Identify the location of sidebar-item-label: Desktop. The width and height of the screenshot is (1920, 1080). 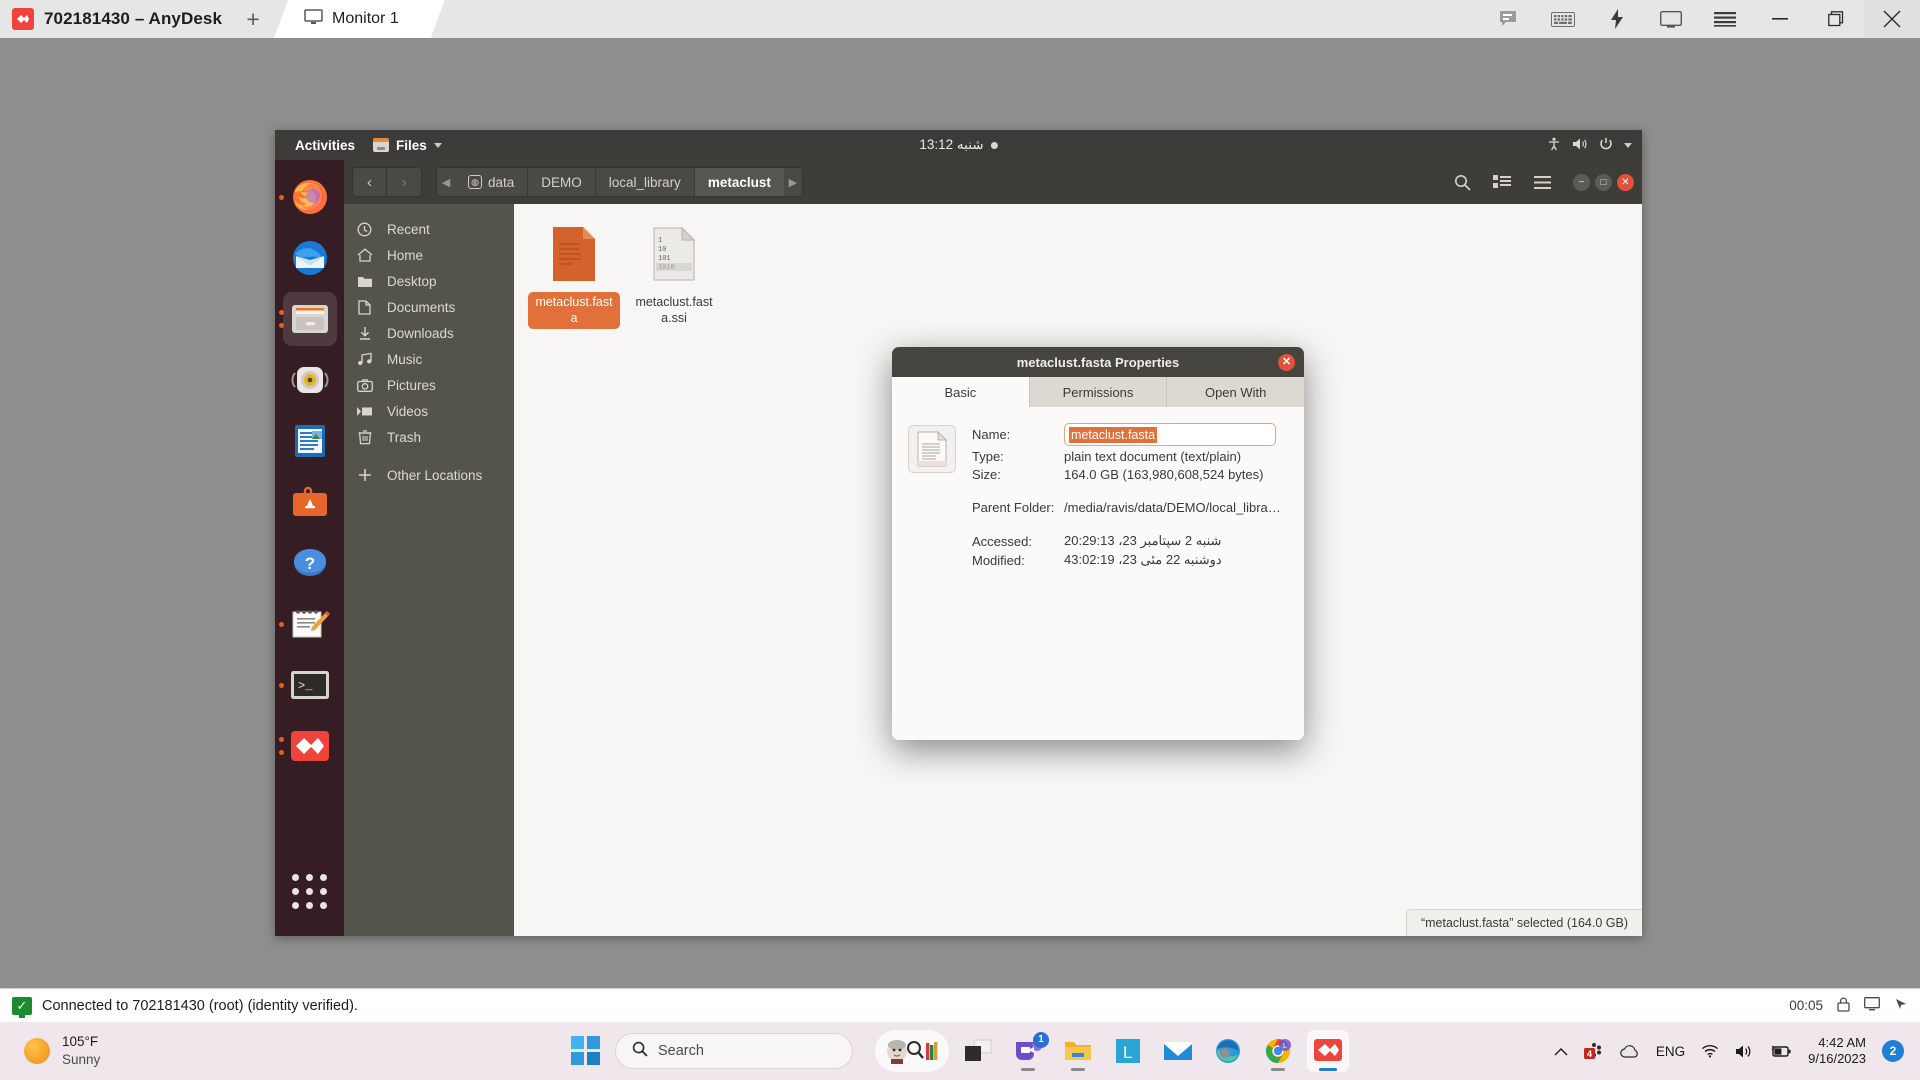
(412, 281).